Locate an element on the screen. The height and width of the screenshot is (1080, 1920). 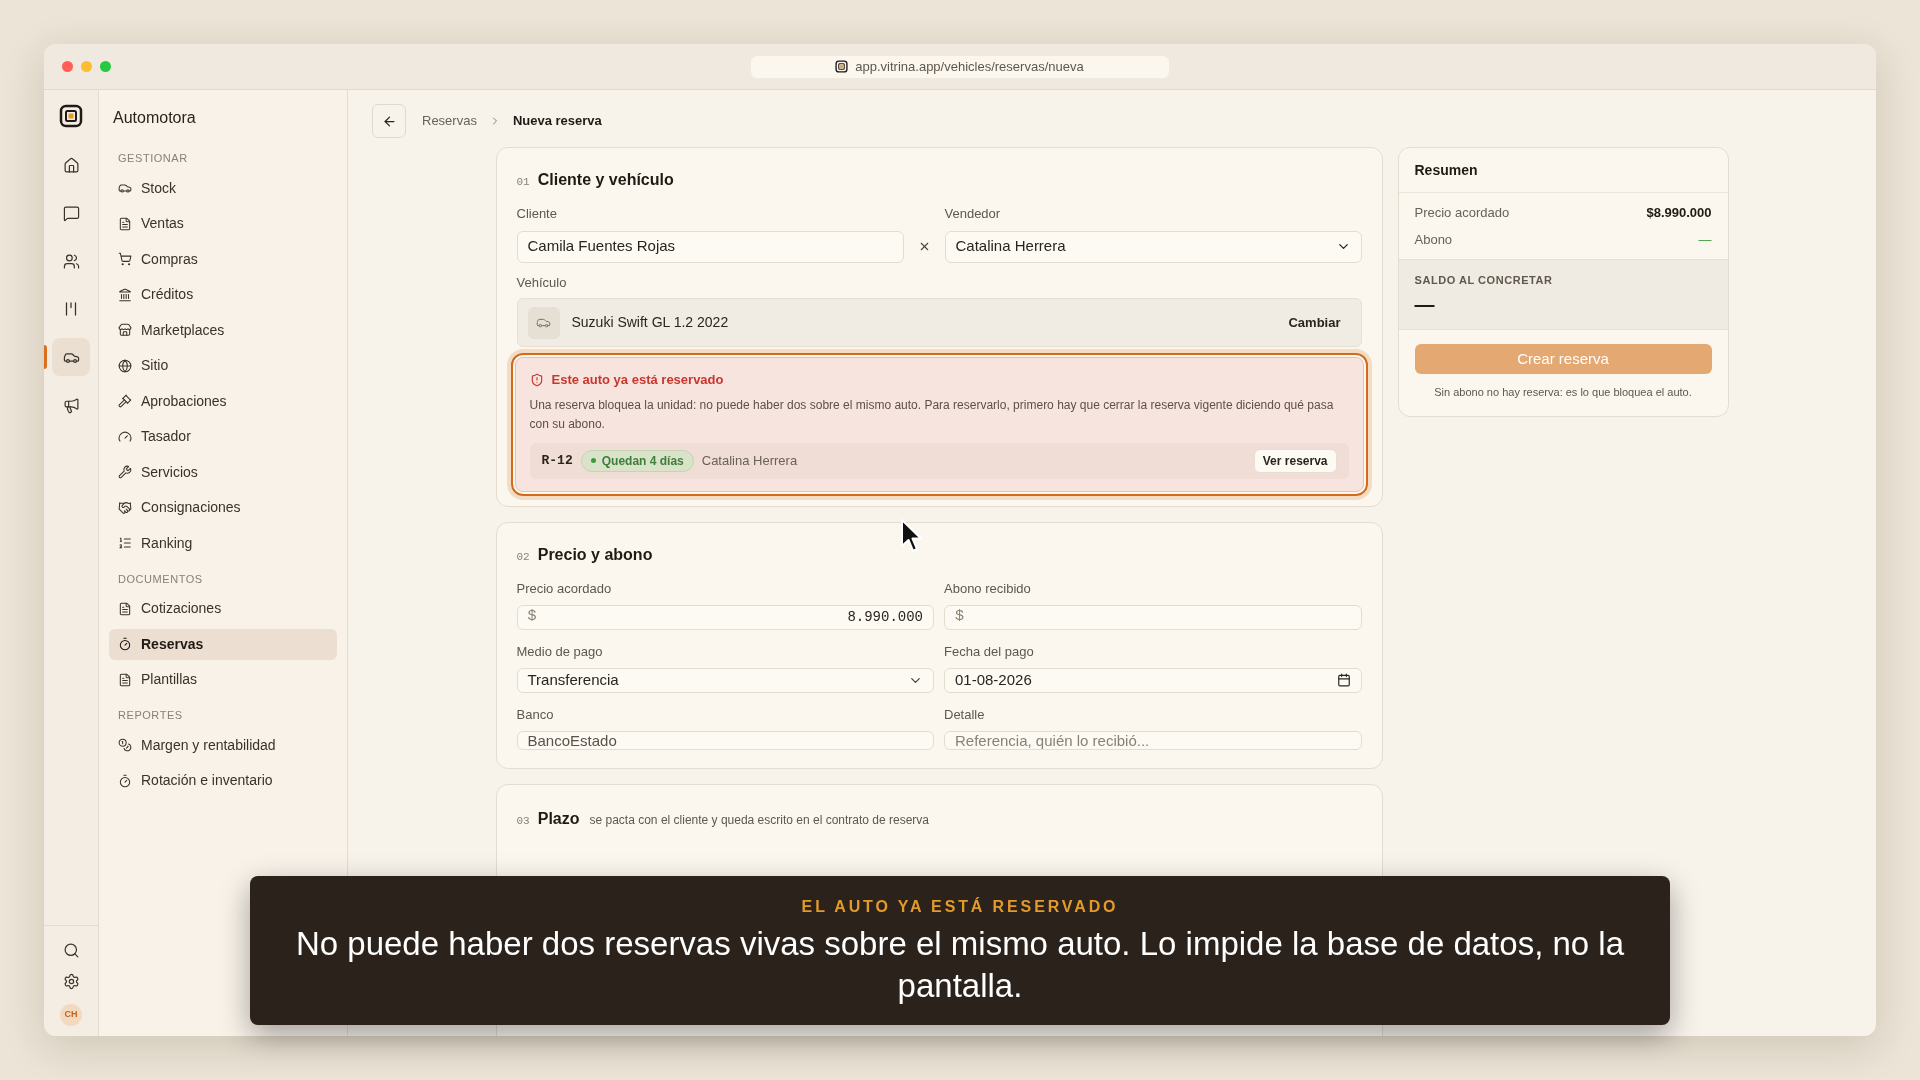
money-field: $ is located at coordinates (1153, 617).